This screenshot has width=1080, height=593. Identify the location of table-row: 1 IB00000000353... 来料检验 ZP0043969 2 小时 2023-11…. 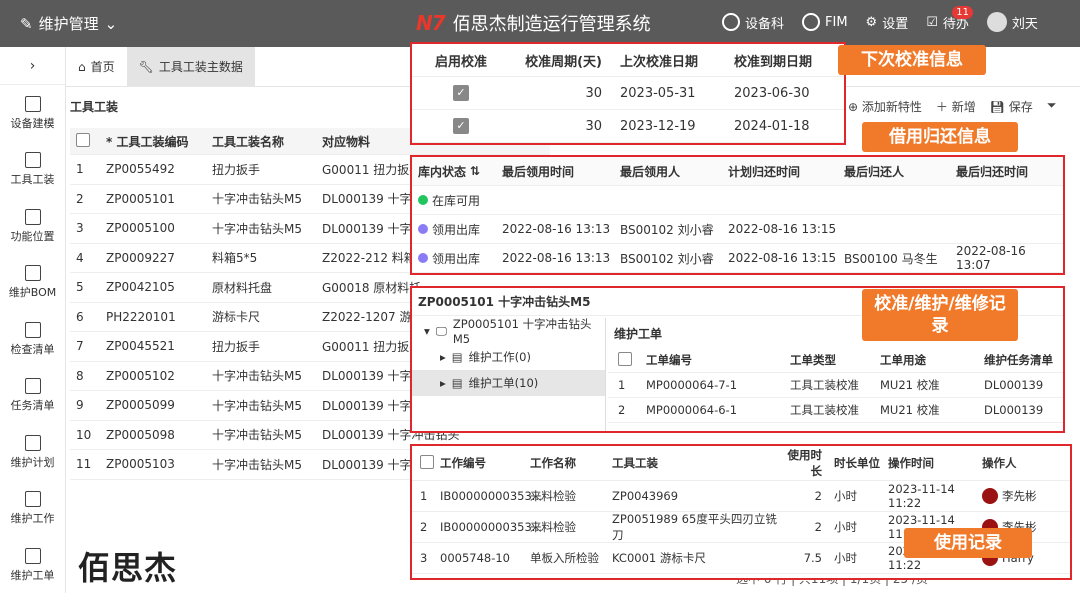
(741, 496).